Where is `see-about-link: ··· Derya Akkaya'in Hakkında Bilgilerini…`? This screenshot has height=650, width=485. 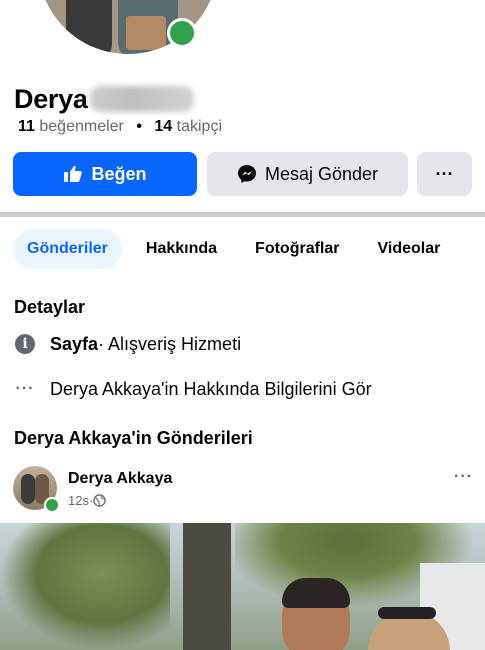 see-about-link: ··· Derya Akkaya'in Hakkında Bilgilerini… is located at coordinates (193, 389).